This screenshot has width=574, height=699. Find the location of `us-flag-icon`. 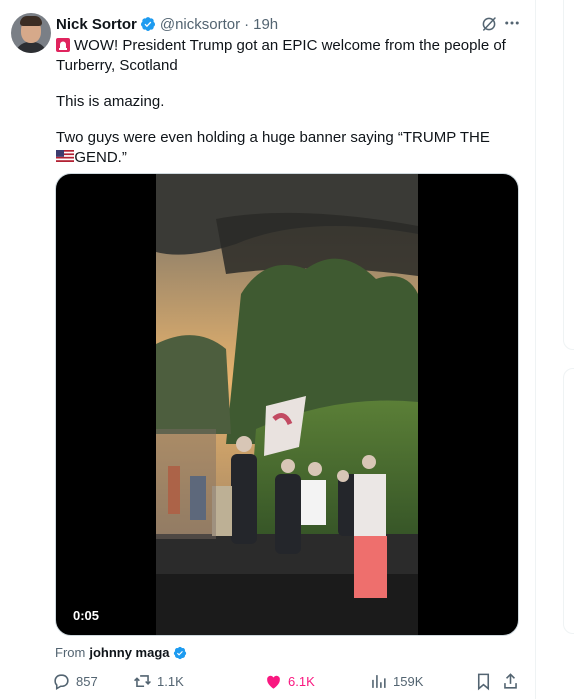

us-flag-icon is located at coordinates (65, 156).